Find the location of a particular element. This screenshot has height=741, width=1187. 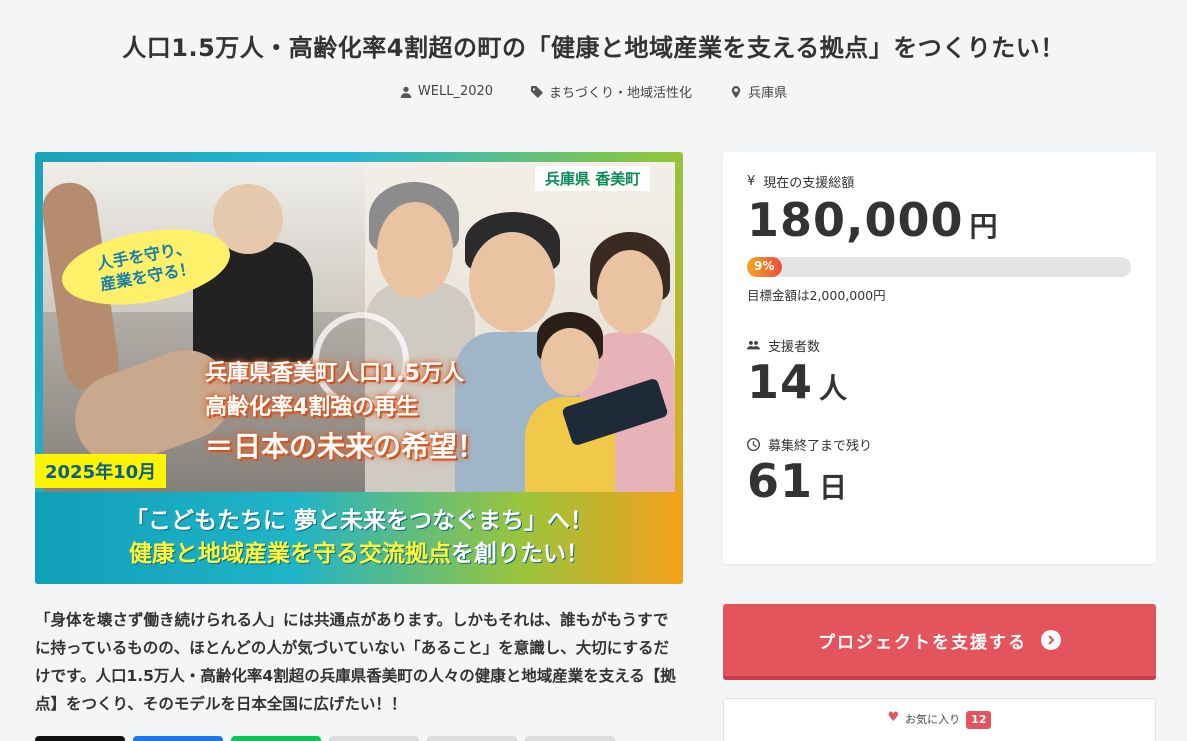

location-link: 兵庫県 is located at coordinates (758, 91).